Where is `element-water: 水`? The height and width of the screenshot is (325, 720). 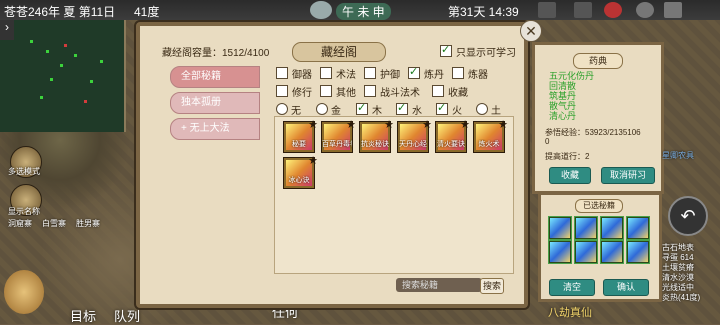
element-water: 水 is located at coordinates (409, 109).